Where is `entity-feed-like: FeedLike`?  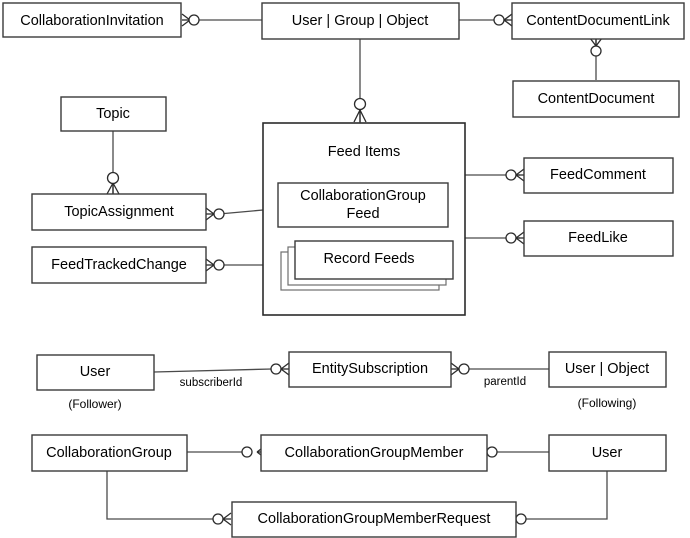 entity-feed-like: FeedLike is located at coordinates (598, 238).